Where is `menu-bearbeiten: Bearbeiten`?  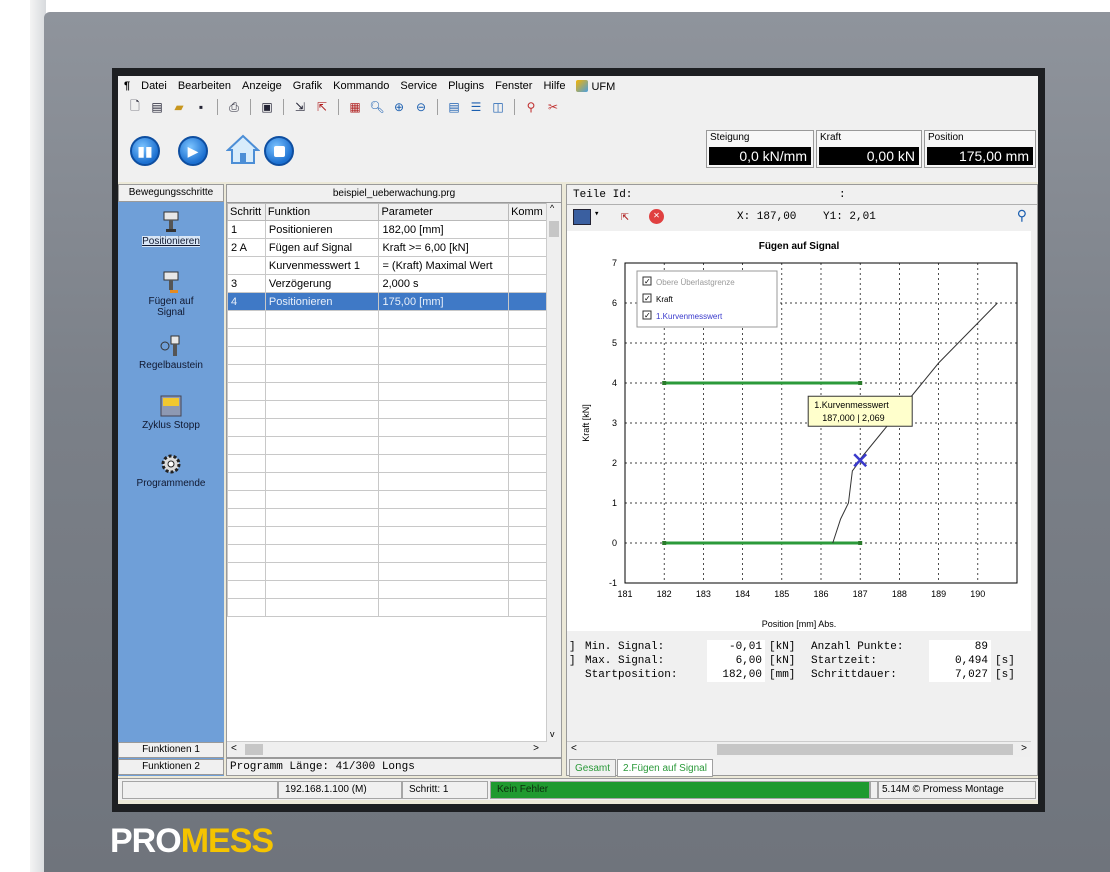
menu-bearbeiten: Bearbeiten is located at coordinates (204, 86).